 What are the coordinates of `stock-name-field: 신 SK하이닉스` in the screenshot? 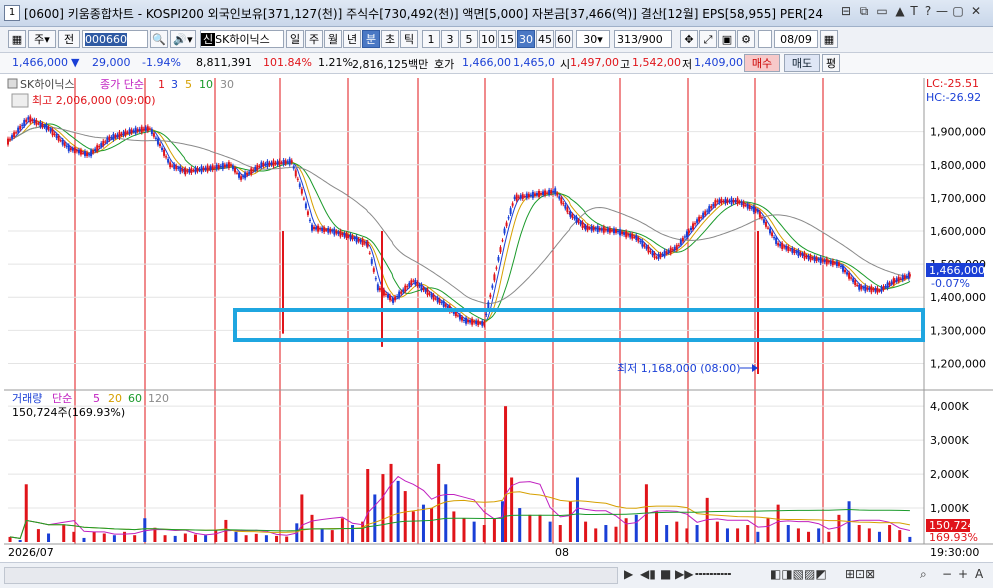 It's located at (242, 39).